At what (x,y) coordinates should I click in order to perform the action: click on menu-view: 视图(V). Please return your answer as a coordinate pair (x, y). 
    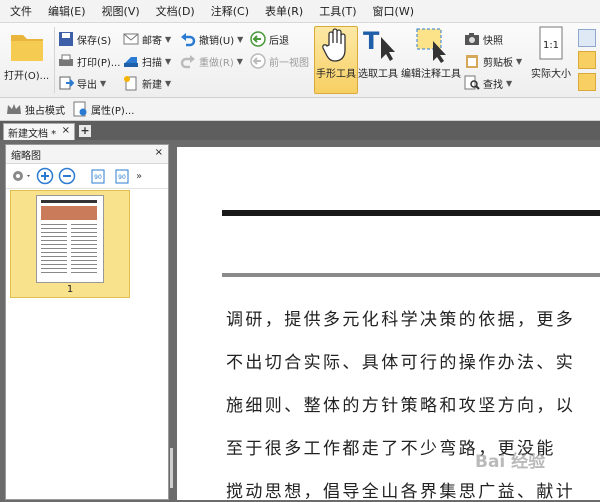
    Looking at the image, I should click on (119, 11).